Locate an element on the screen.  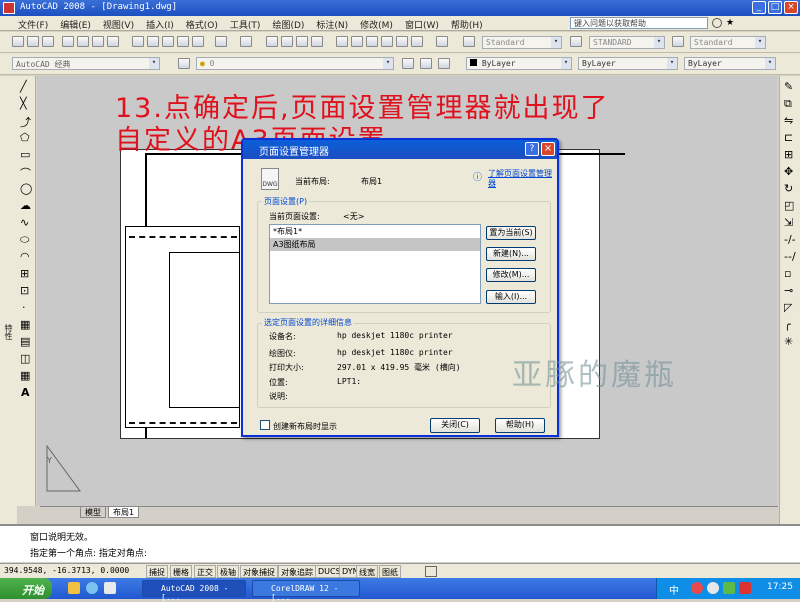
undo-icon is located at coordinates (221, 41).